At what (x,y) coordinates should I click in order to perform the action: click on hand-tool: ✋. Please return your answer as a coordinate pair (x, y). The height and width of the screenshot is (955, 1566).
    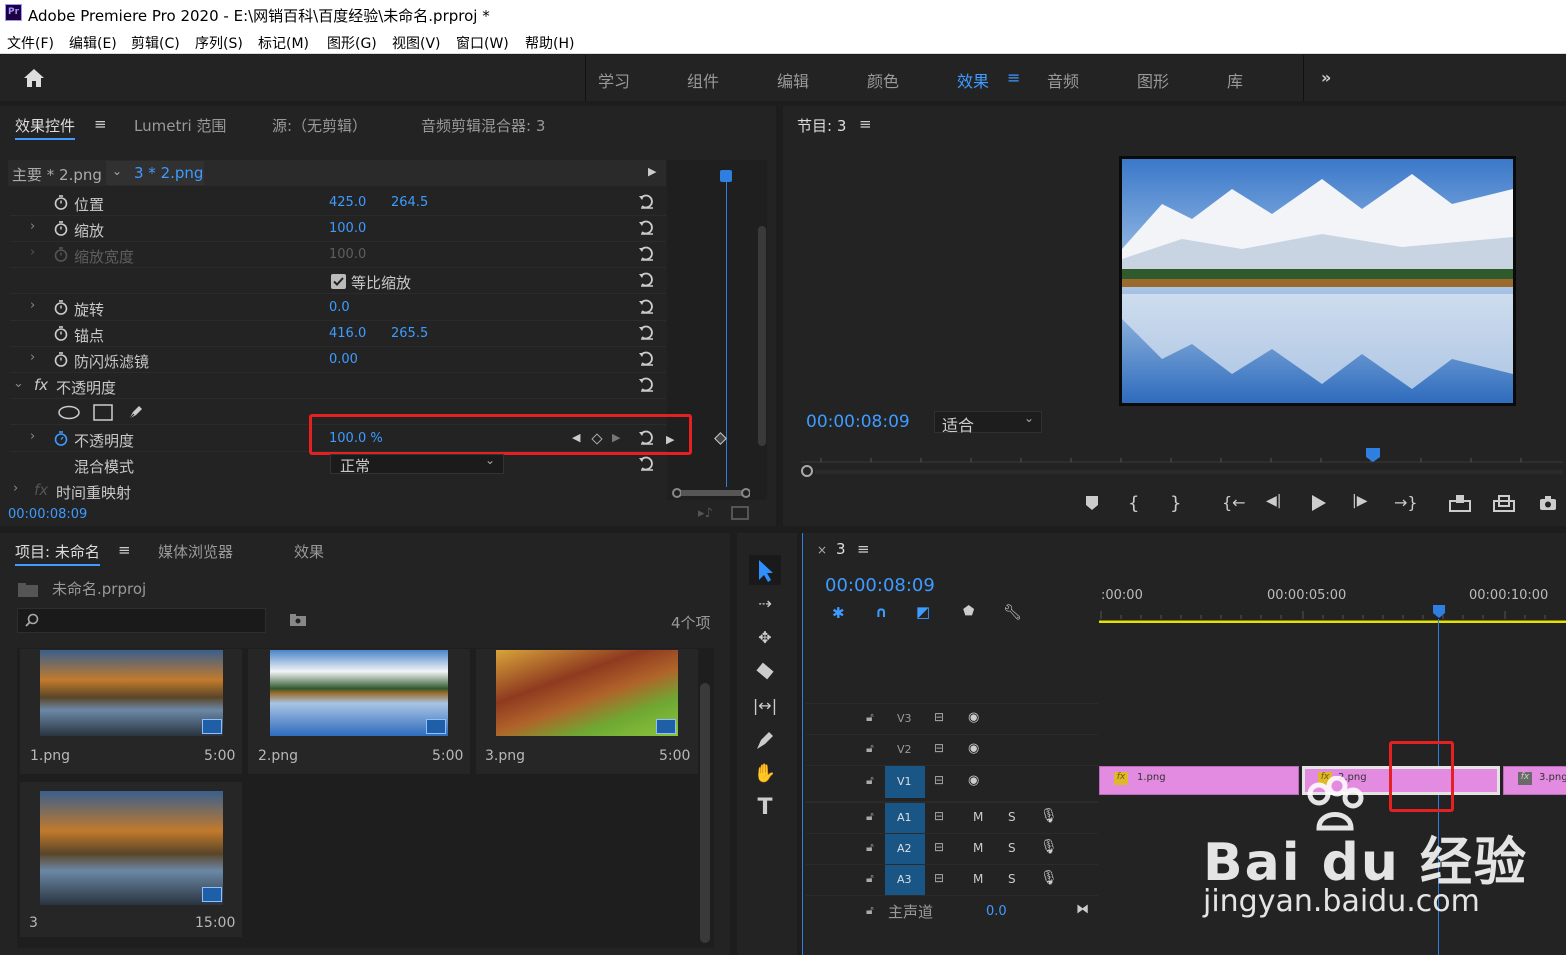
    Looking at the image, I should click on (765, 774).